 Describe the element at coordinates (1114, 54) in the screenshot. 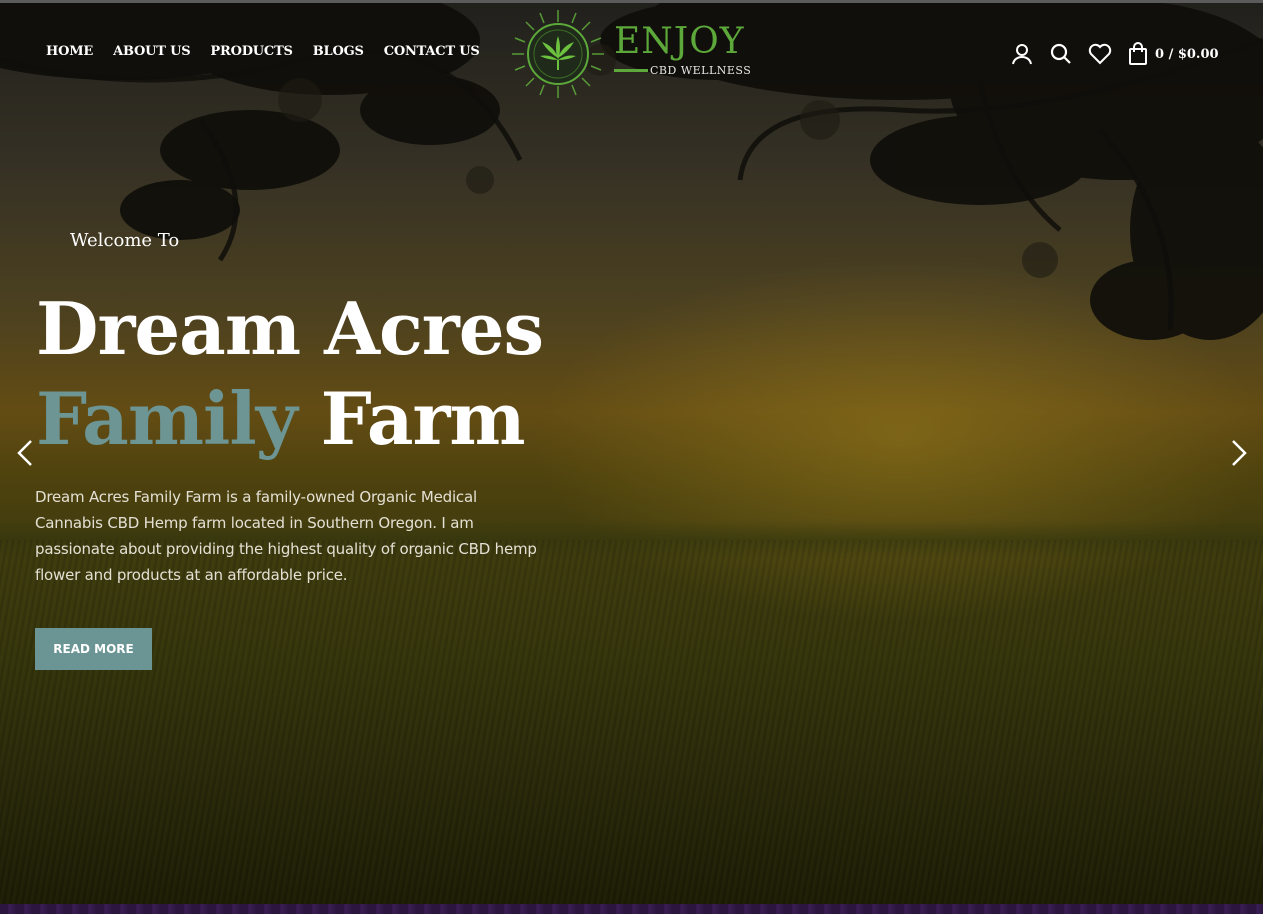

I see `header-actions: 0 / $0.00` at that location.